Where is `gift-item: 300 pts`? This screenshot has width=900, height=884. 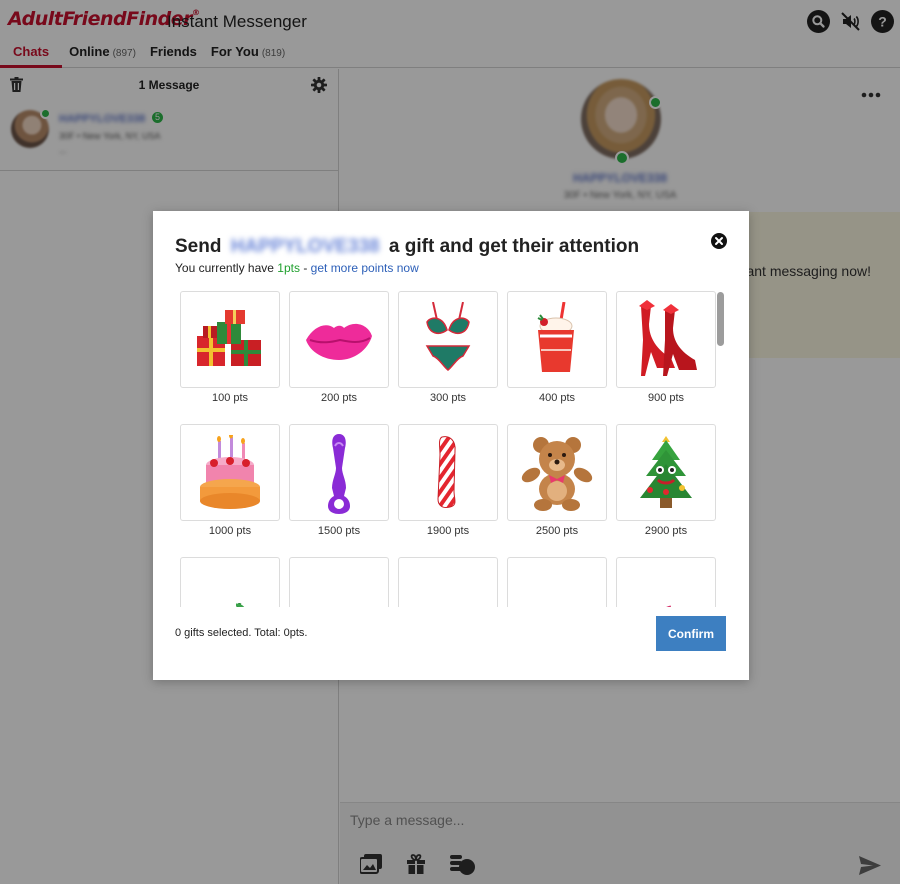
gift-item: 300 pts is located at coordinates (448, 357).